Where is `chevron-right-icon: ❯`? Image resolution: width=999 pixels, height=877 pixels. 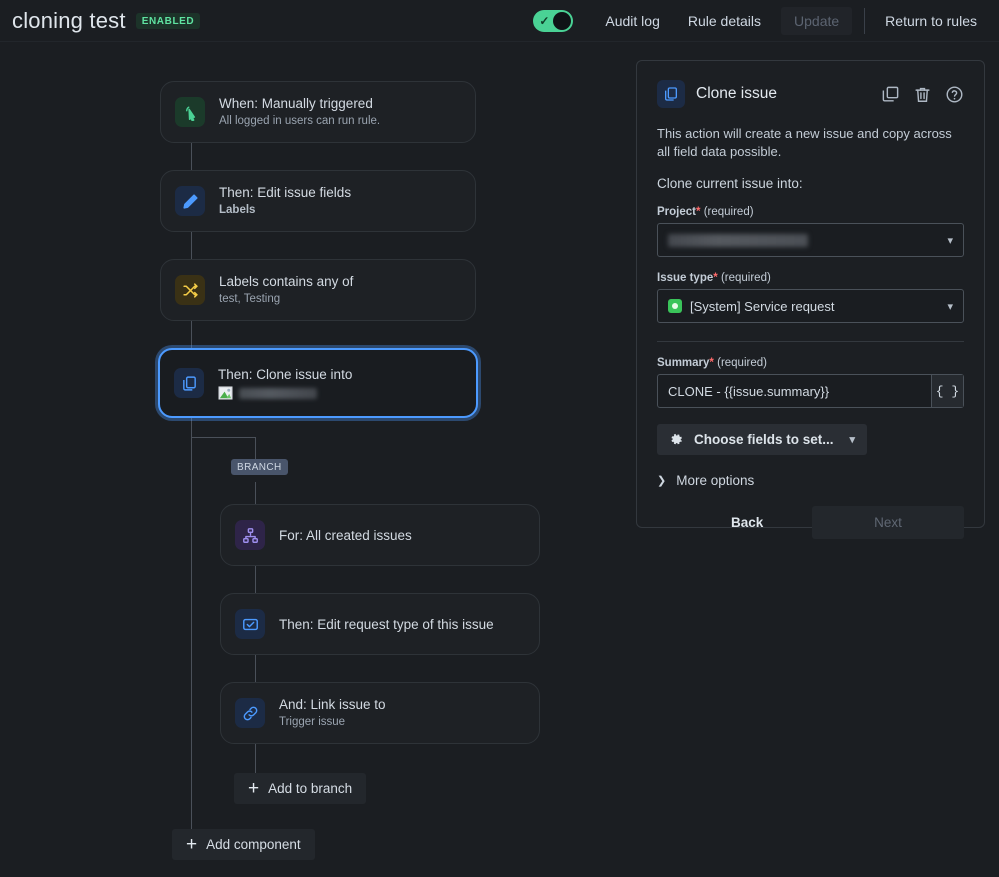
chevron-right-icon: ❯ is located at coordinates (662, 481).